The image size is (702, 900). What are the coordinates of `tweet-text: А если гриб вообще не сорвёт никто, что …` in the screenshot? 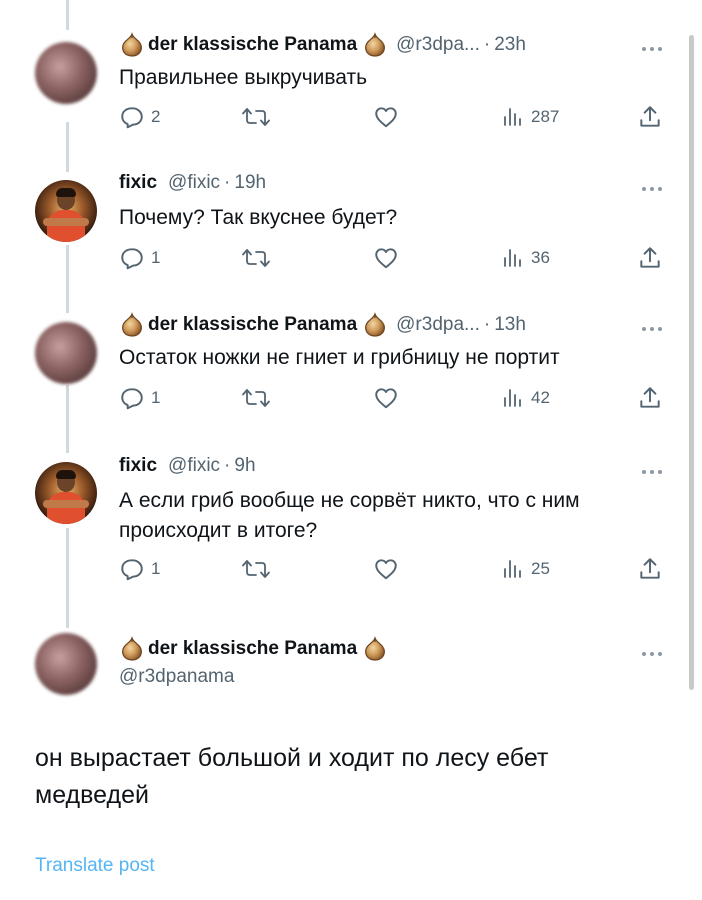 It's located at (349, 515).